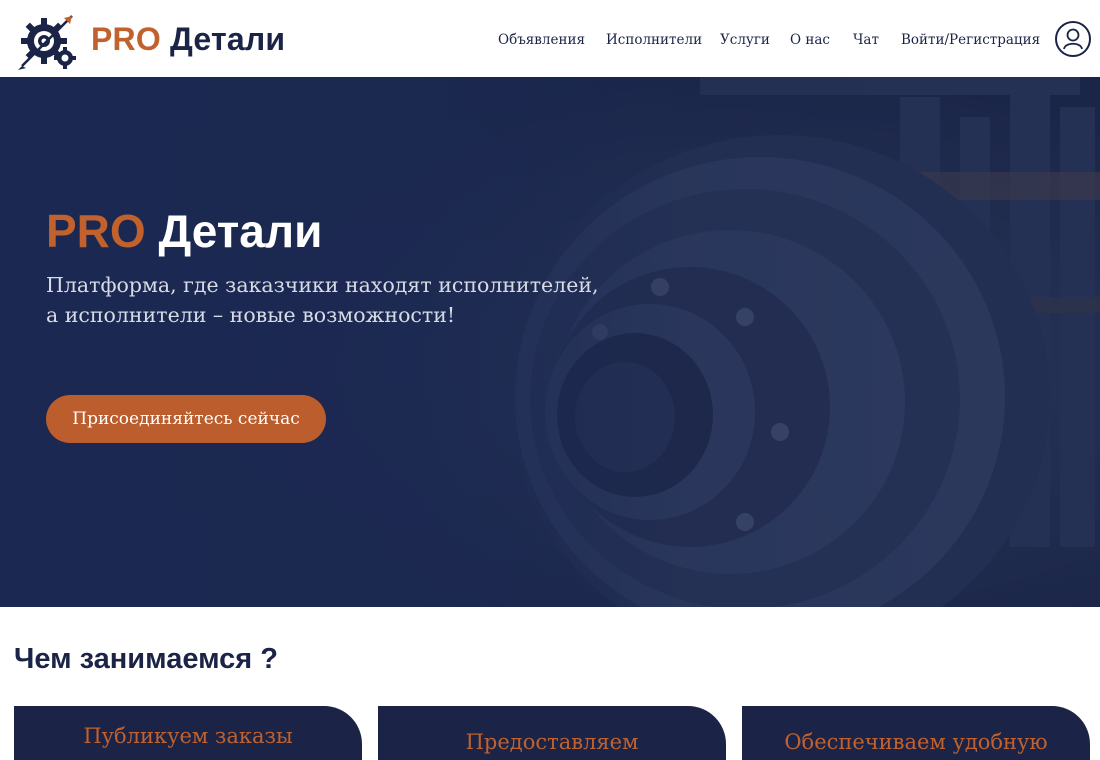 The image size is (1100, 760). I want to click on service-card-title: Публикуем заказы, so click(188, 736).